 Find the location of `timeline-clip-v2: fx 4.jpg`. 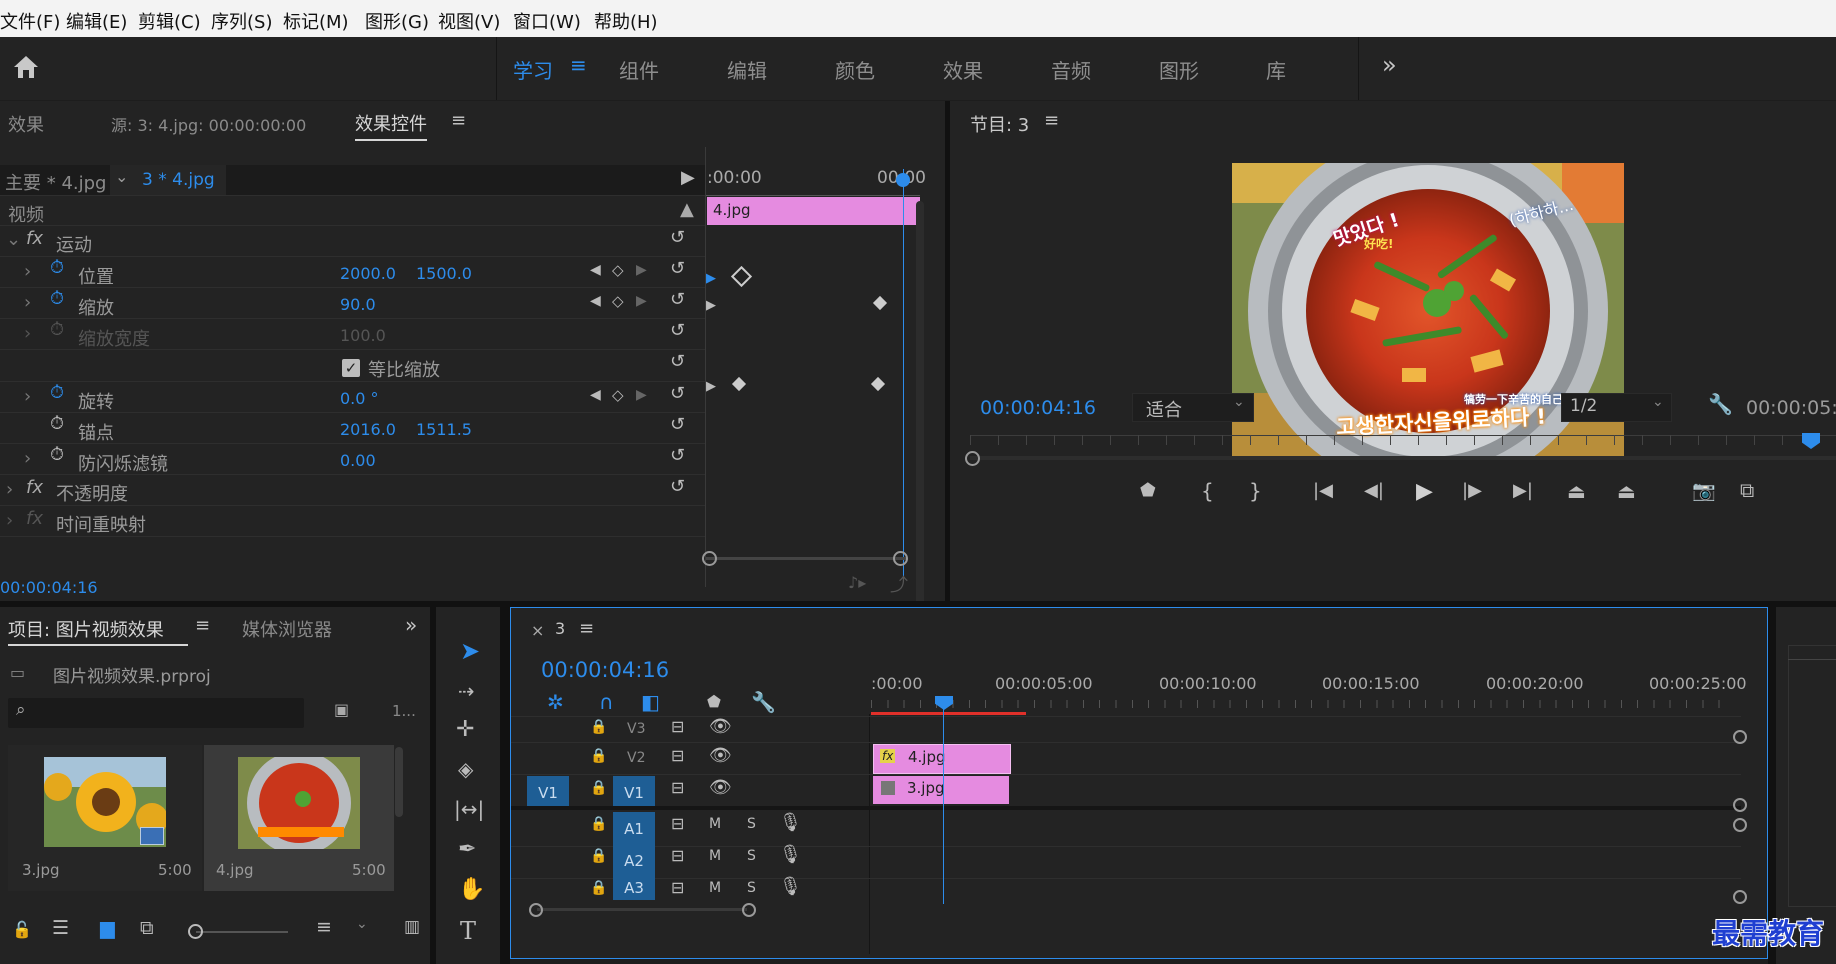

timeline-clip-v2: fx 4.jpg is located at coordinates (942, 759).